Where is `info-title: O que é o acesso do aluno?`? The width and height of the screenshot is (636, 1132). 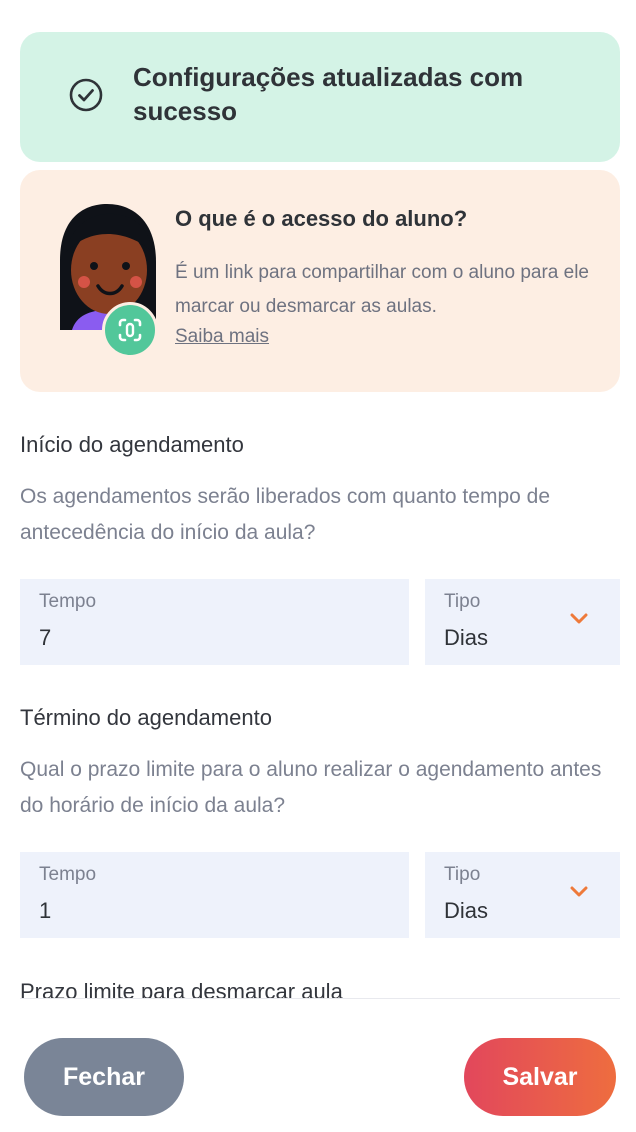 info-title: O que é o acesso do aluno? is located at coordinates (321, 218).